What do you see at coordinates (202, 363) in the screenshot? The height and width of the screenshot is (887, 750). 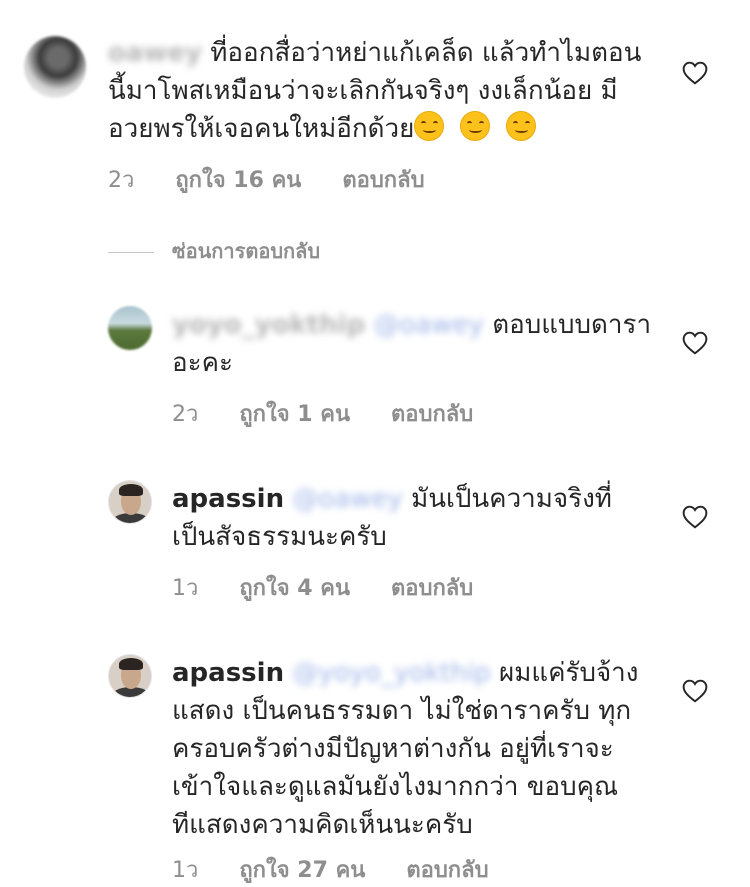 I see `reply-text-line-2: อะคะ` at bounding box center [202, 363].